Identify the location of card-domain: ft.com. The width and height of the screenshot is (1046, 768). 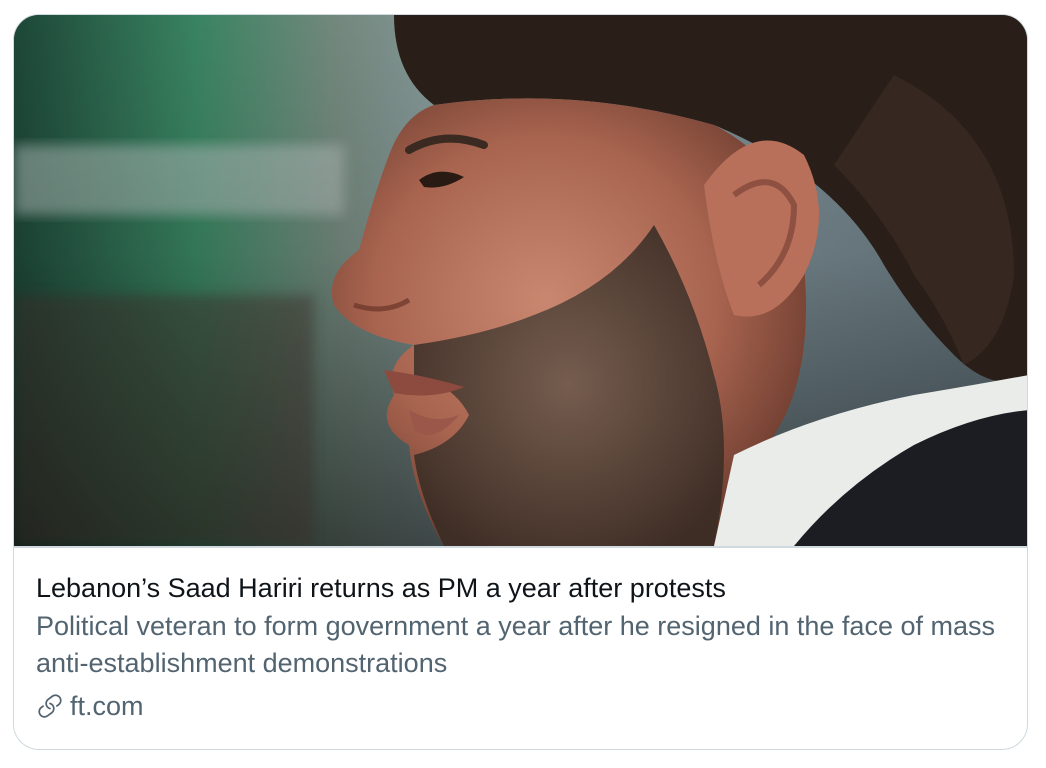
(107, 706).